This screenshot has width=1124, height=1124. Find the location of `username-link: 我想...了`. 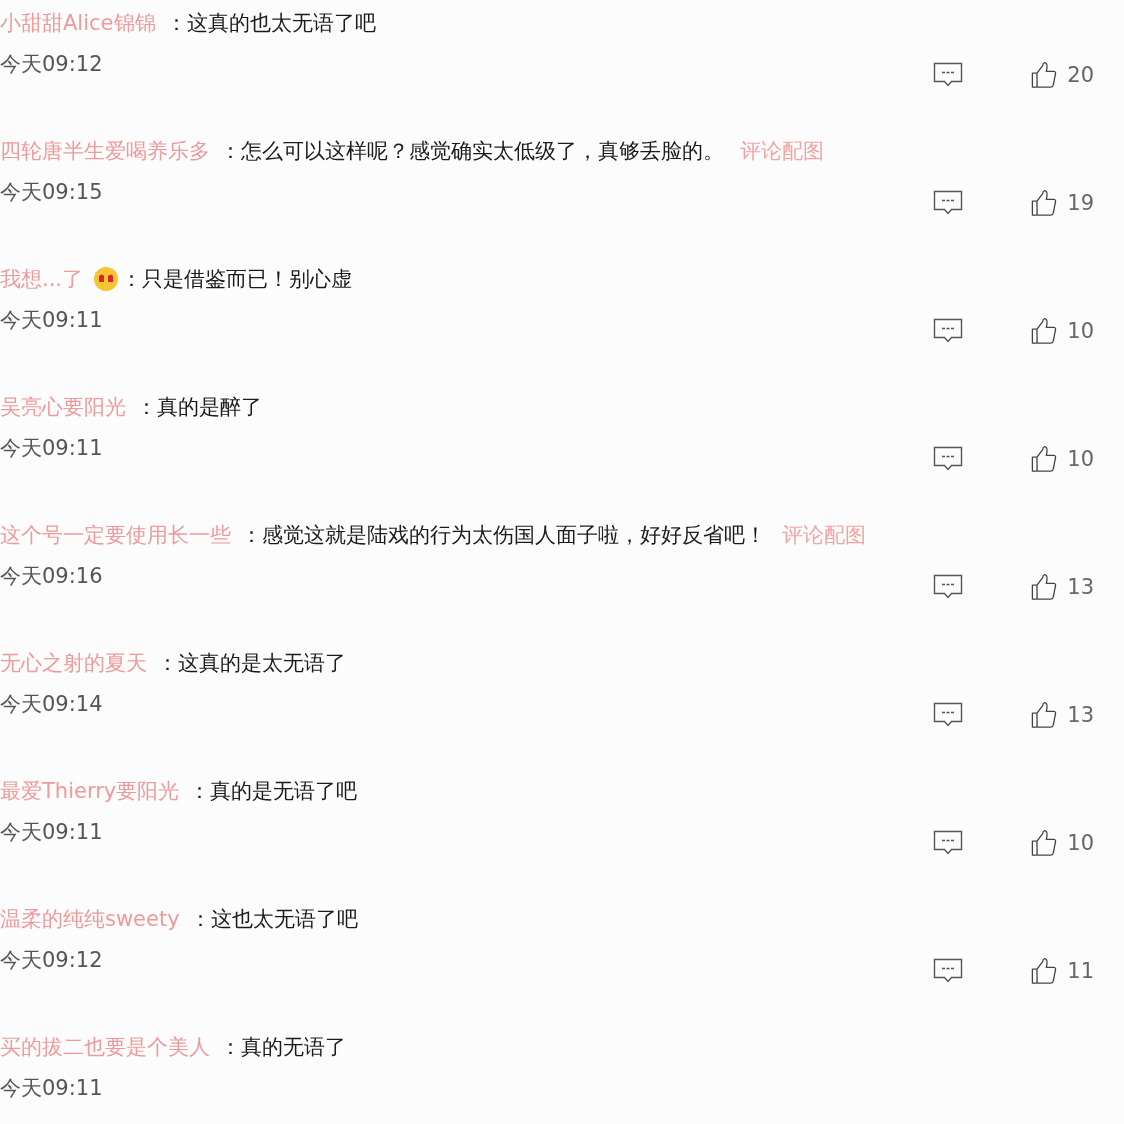

username-link: 我想...了 is located at coordinates (42, 279).